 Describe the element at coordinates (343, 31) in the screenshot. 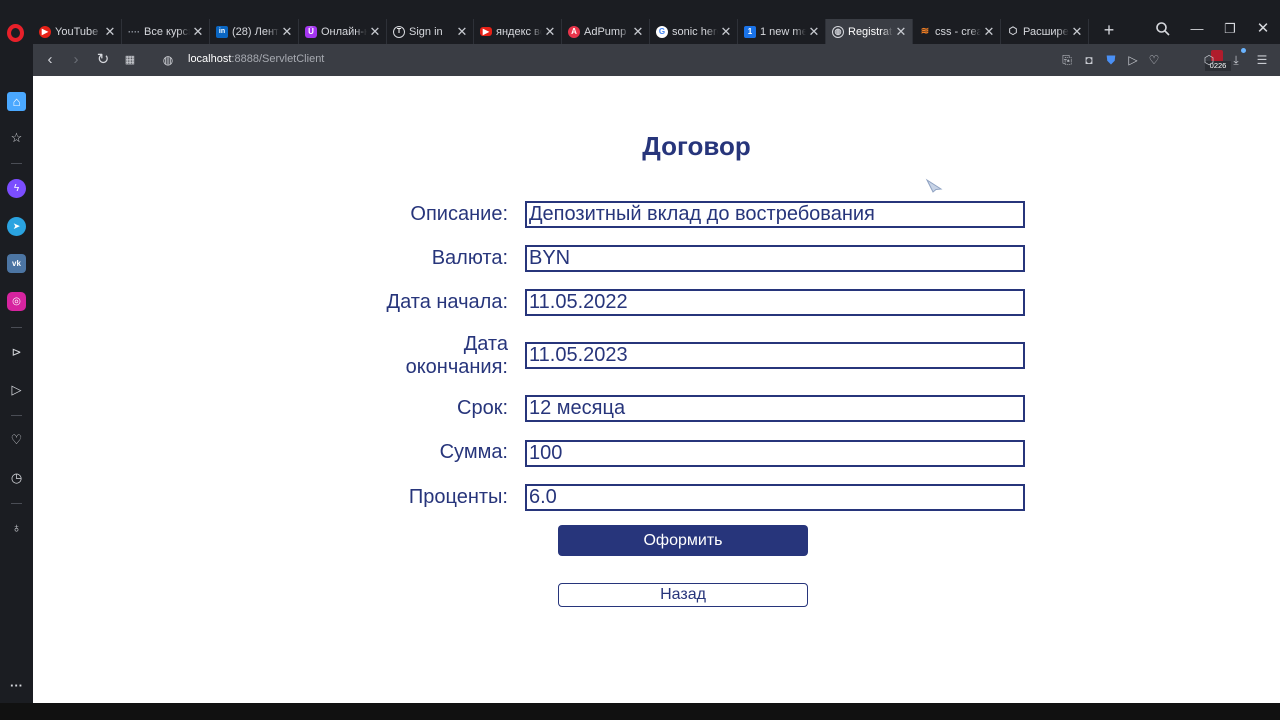

I see `tab-online-courses: Ü Онлайн-к ✕` at that location.